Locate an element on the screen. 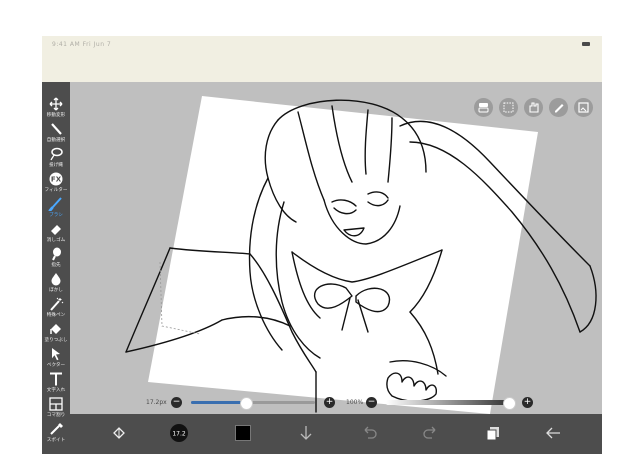 The width and height of the screenshot is (632, 474). eraser-icon is located at coordinates (56, 230).